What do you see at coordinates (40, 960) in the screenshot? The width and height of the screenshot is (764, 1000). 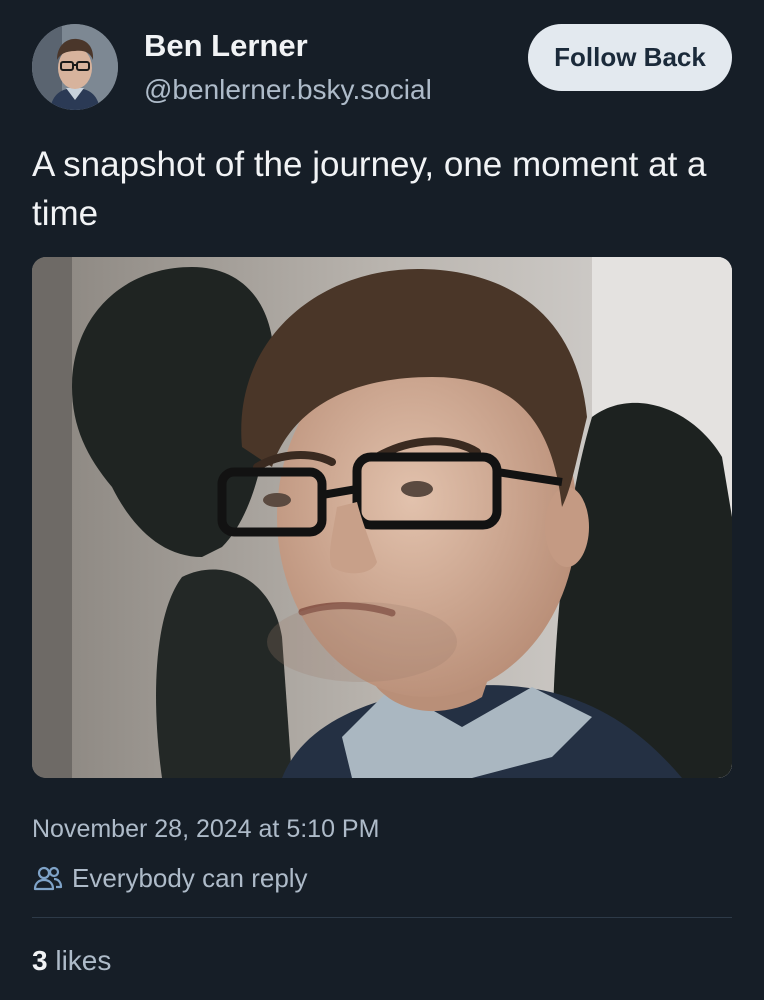 I see `likes-count: 3` at bounding box center [40, 960].